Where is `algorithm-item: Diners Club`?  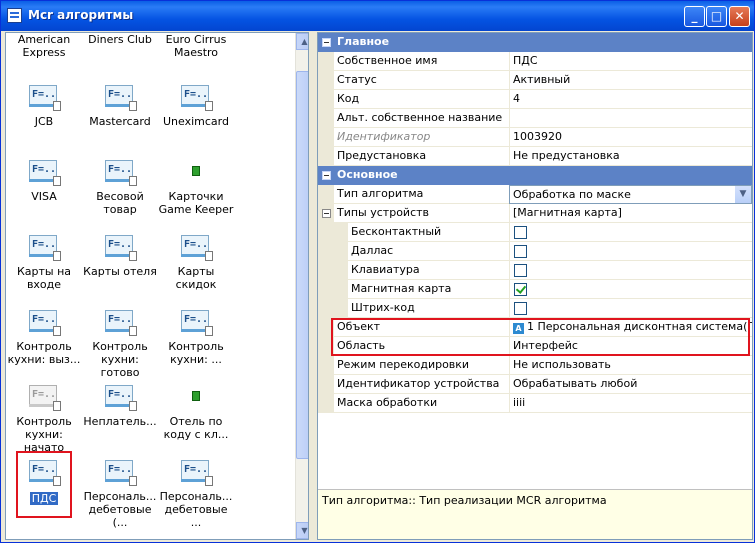 algorithm-item: Diners Club is located at coordinates (120, 39).